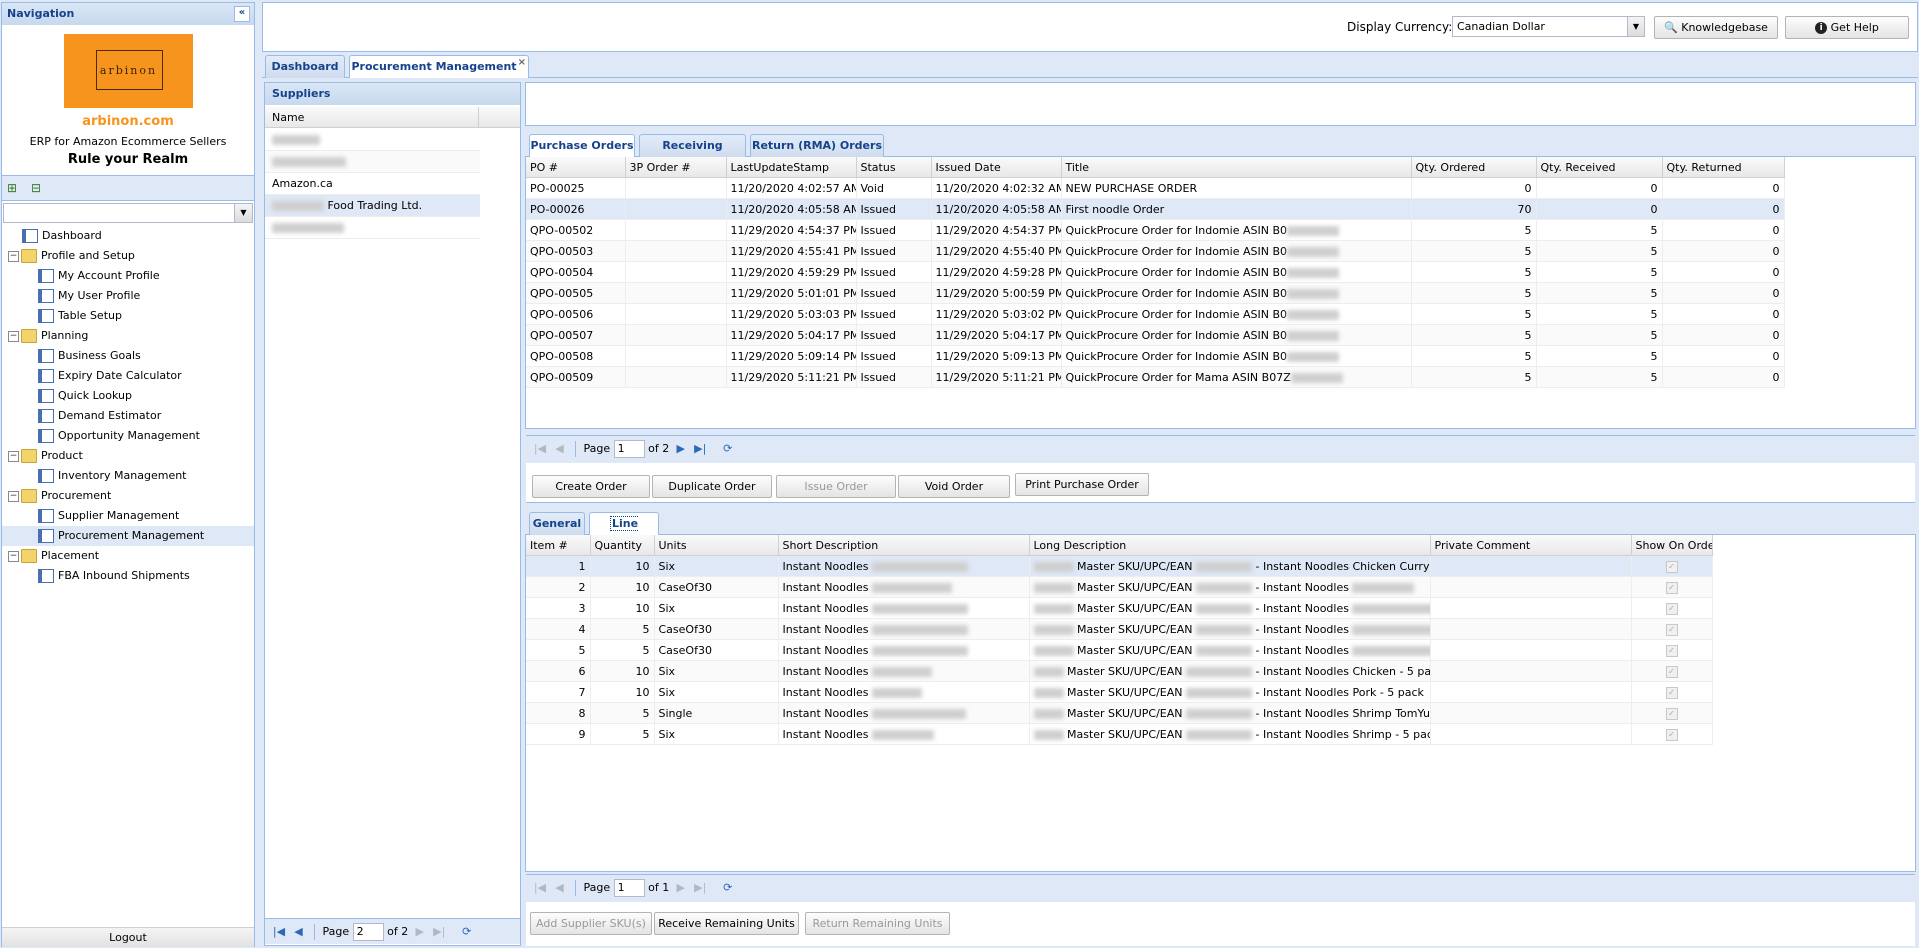 The height and width of the screenshot is (948, 1919). I want to click on tab-line-items: Line Items, so click(624, 532).